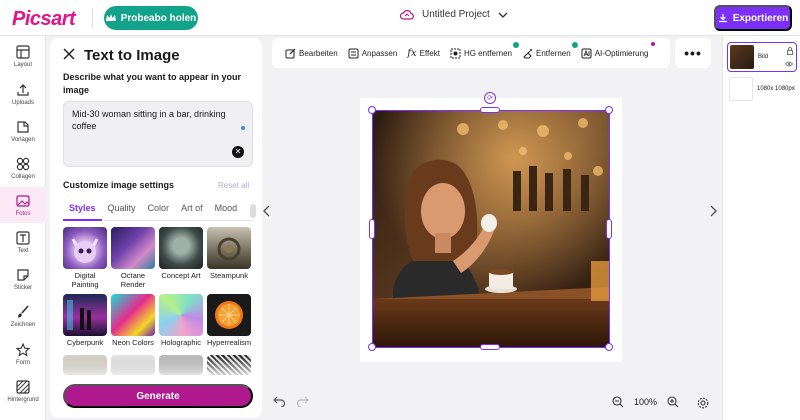  What do you see at coordinates (23, 200) in the screenshot?
I see `photo-icon` at bounding box center [23, 200].